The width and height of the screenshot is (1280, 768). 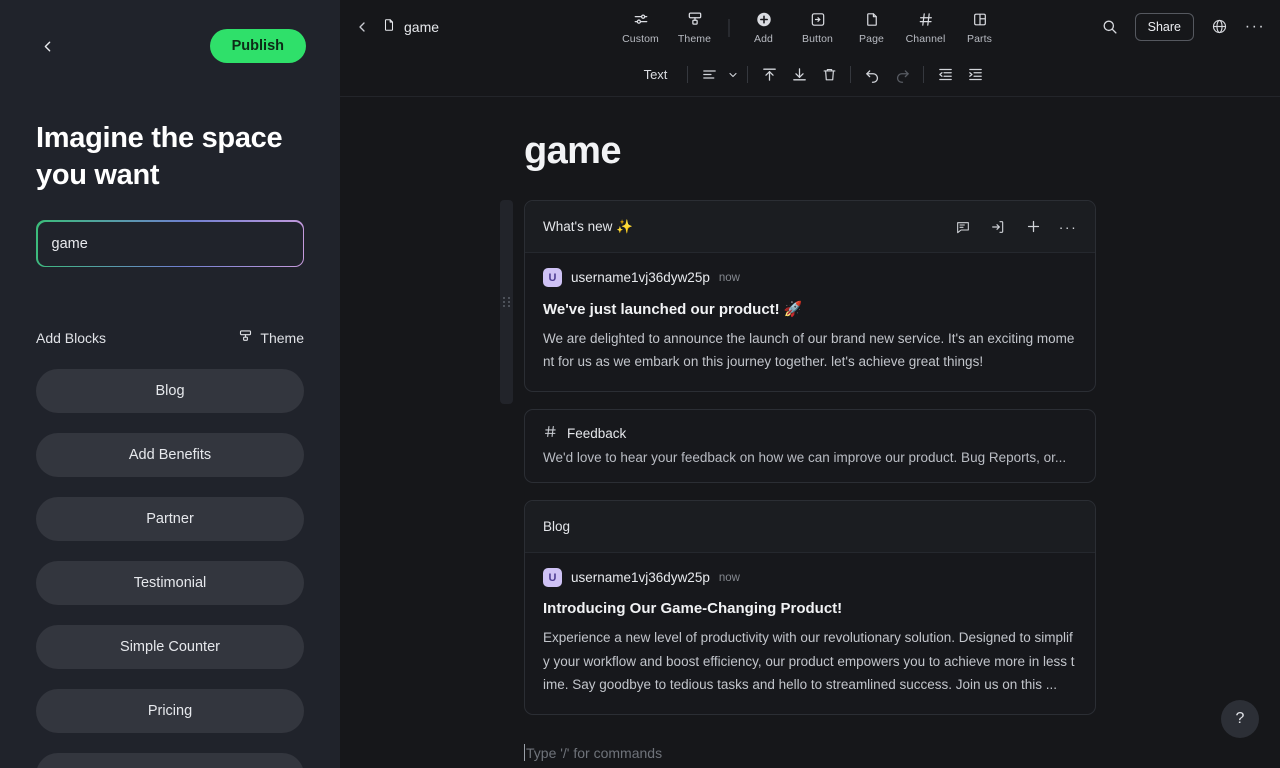 I want to click on card-header: Blog, so click(x=810, y=527).